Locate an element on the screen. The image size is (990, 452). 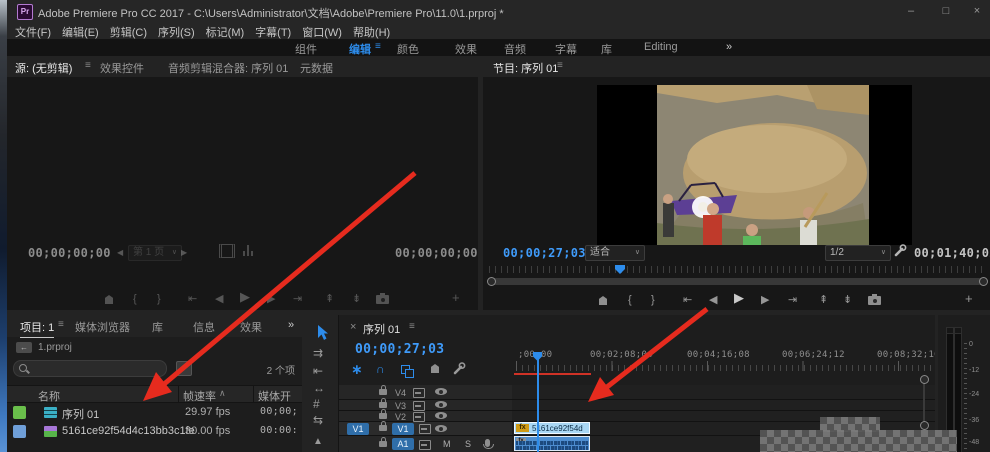
workspace-tab-assembly: 组件 is located at coordinates (306, 49).